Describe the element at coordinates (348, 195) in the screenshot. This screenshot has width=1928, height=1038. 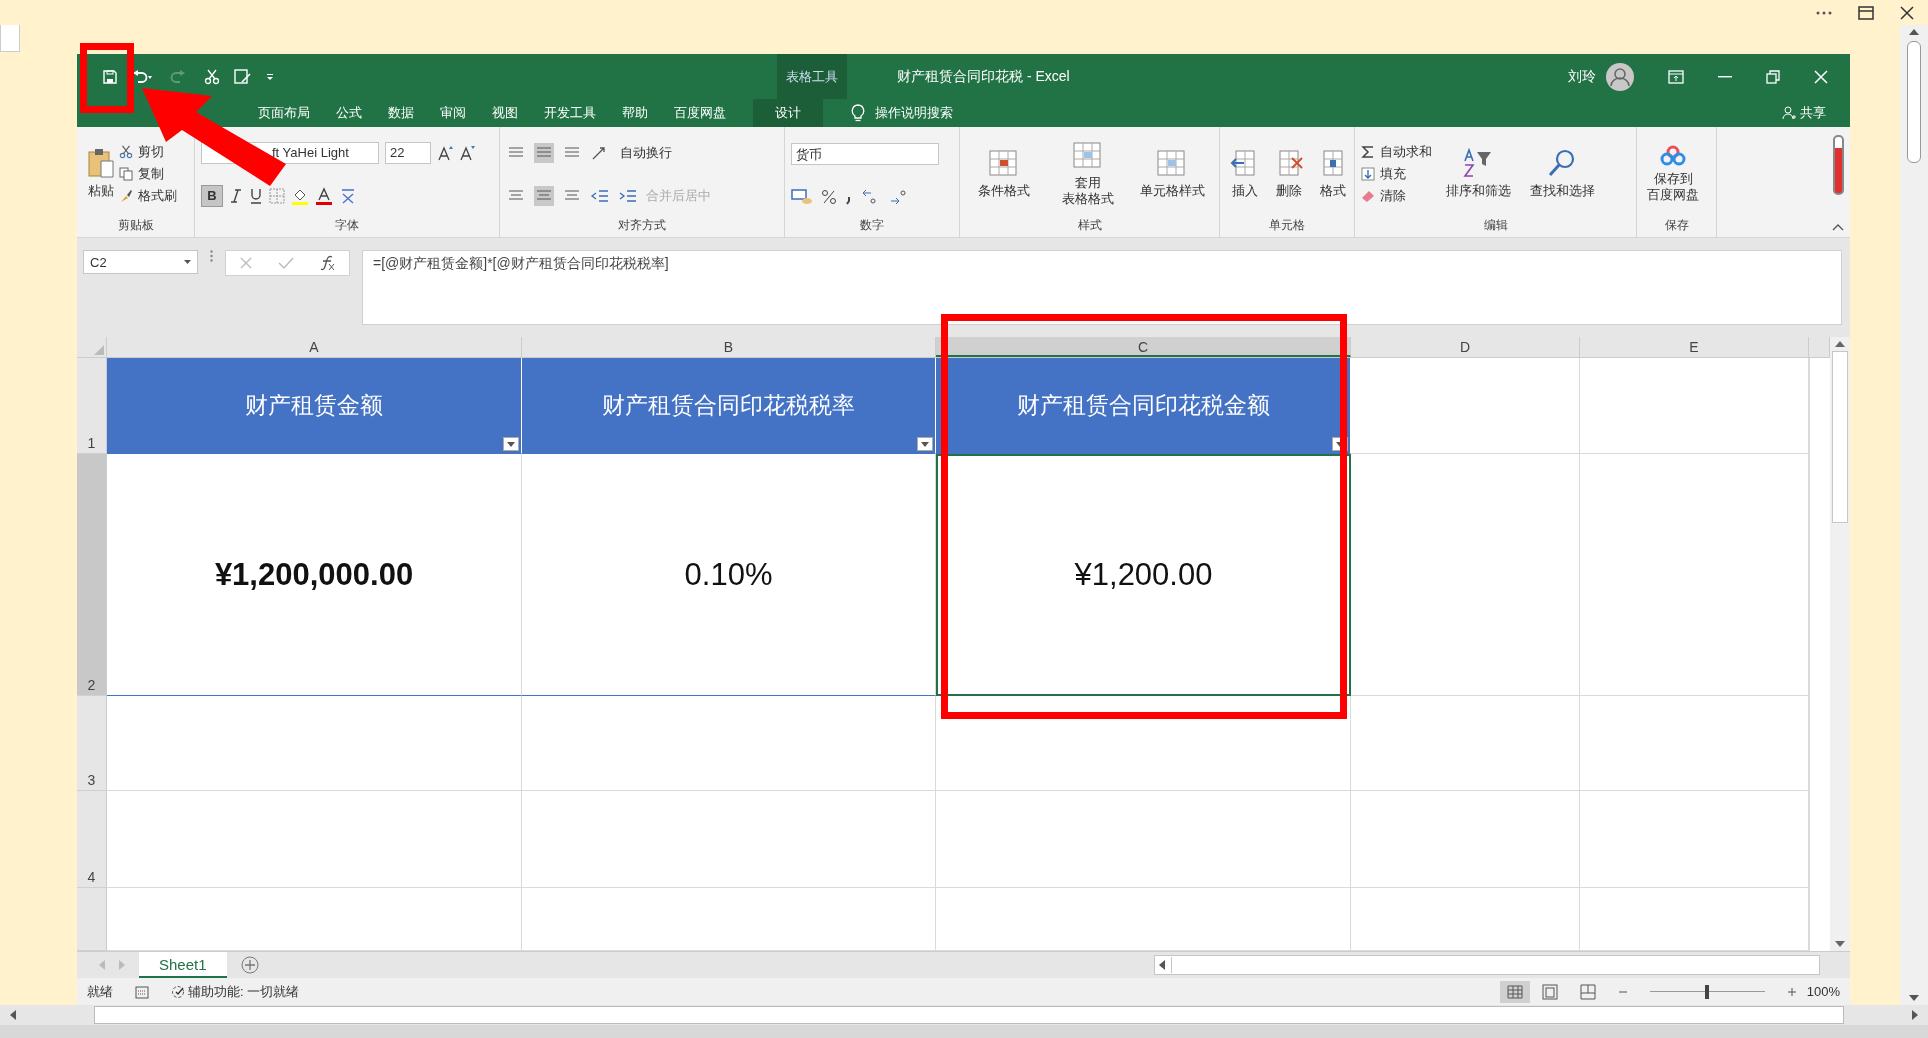
I see `phonetic-icon` at that location.